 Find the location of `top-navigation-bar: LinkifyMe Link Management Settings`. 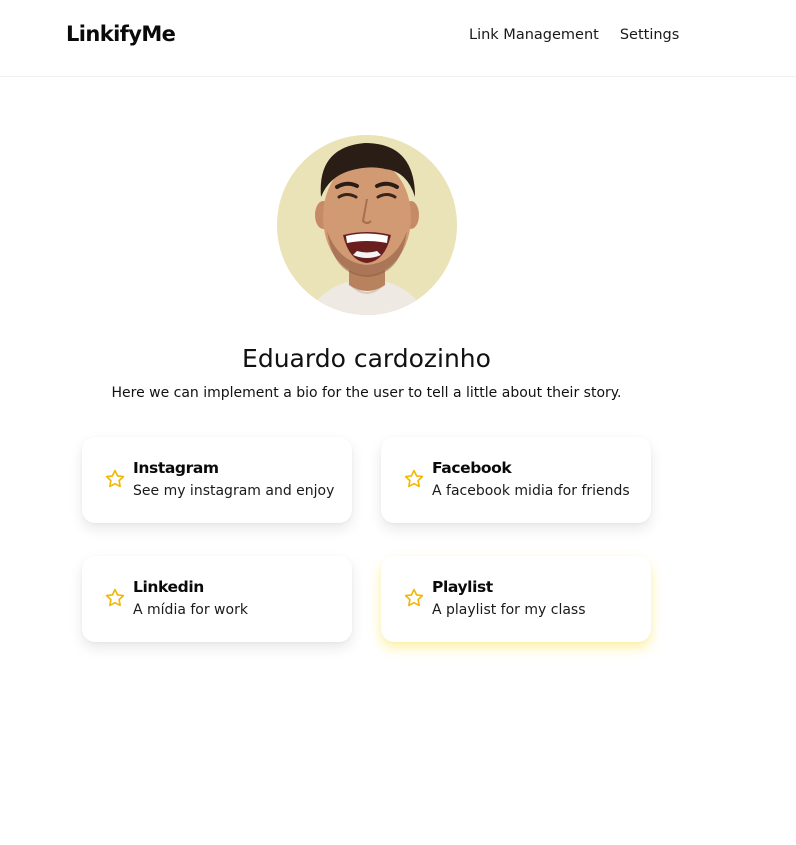

top-navigation-bar: LinkifyMe Link Management Settings is located at coordinates (398, 38).